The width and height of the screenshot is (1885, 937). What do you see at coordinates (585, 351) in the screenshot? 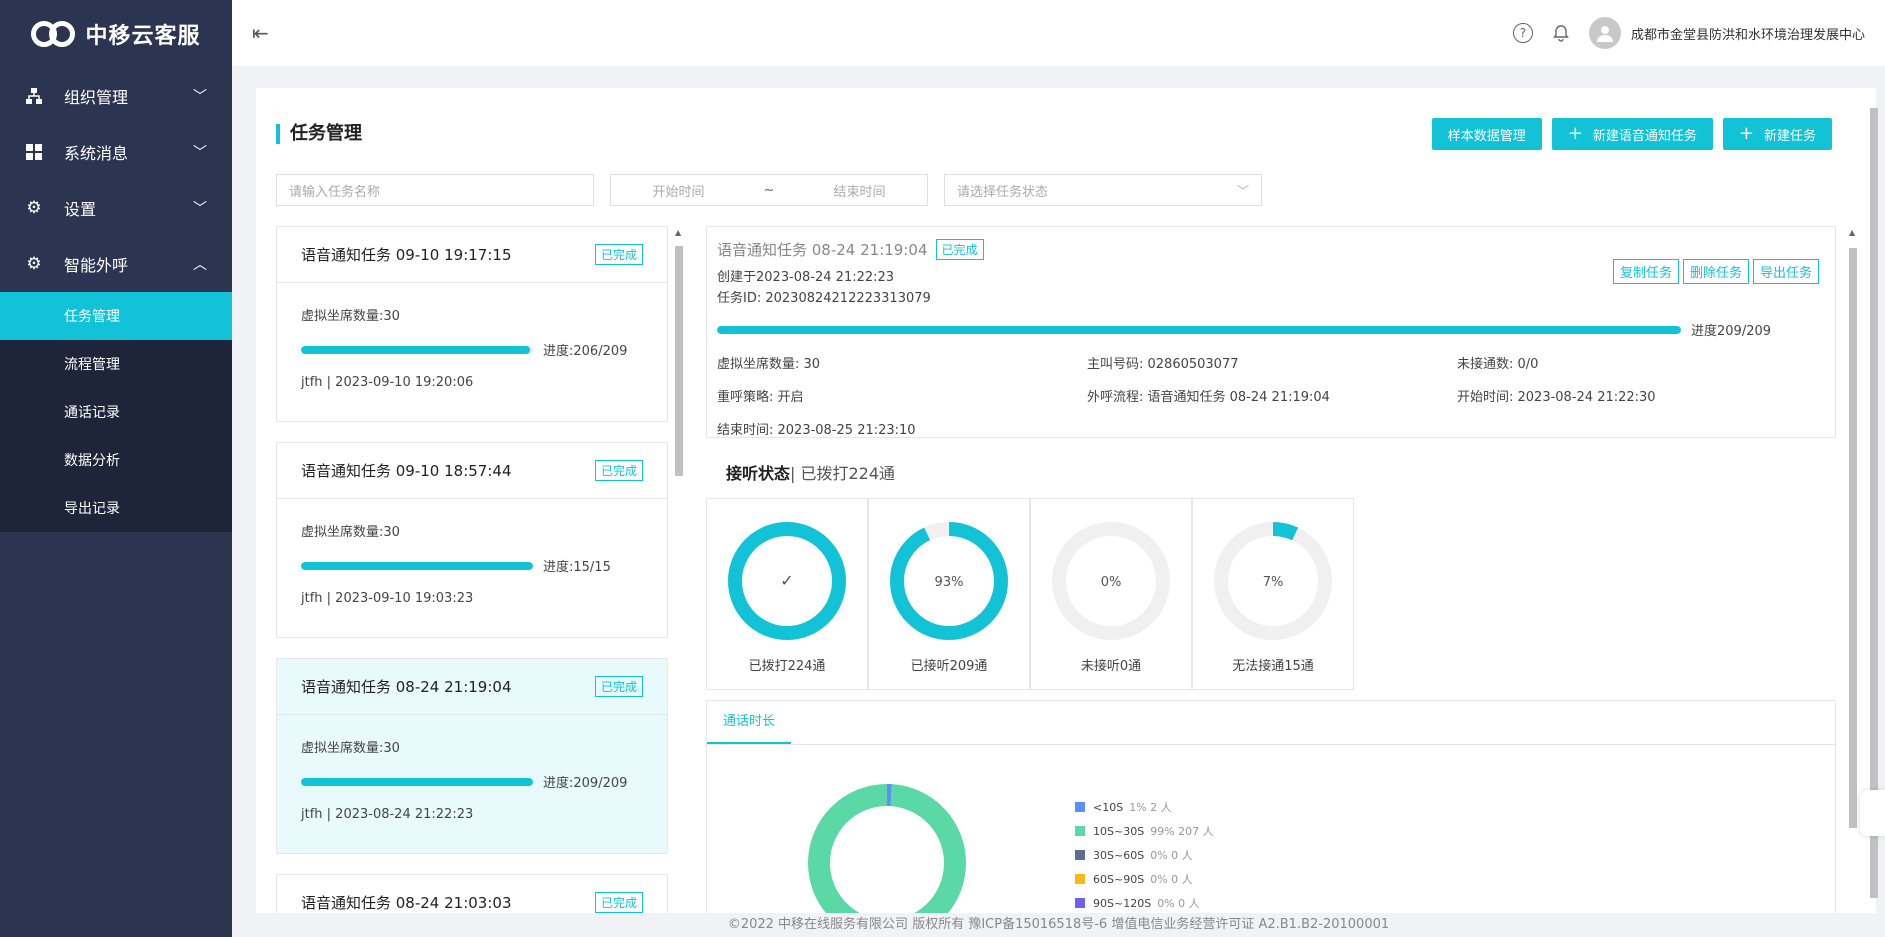
I see `task-progress-text: 进度:206/209` at bounding box center [585, 351].